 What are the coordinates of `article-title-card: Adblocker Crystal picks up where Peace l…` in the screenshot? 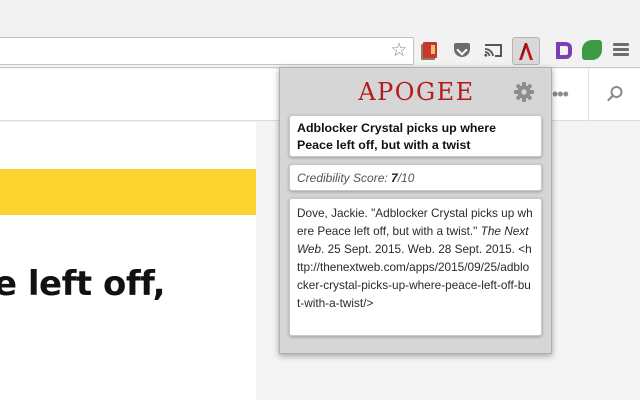 It's located at (415, 136).